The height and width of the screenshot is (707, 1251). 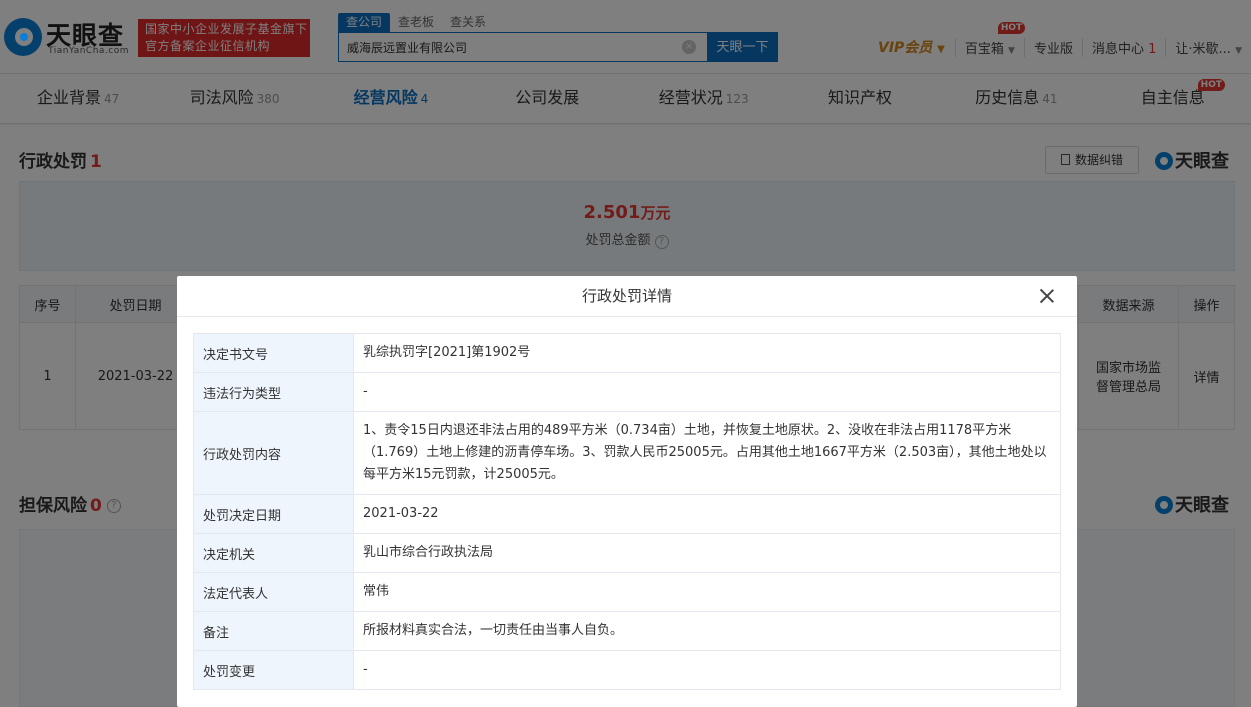 I want to click on detail-row-penalty-change: 处罚变更 -, so click(x=627, y=670).